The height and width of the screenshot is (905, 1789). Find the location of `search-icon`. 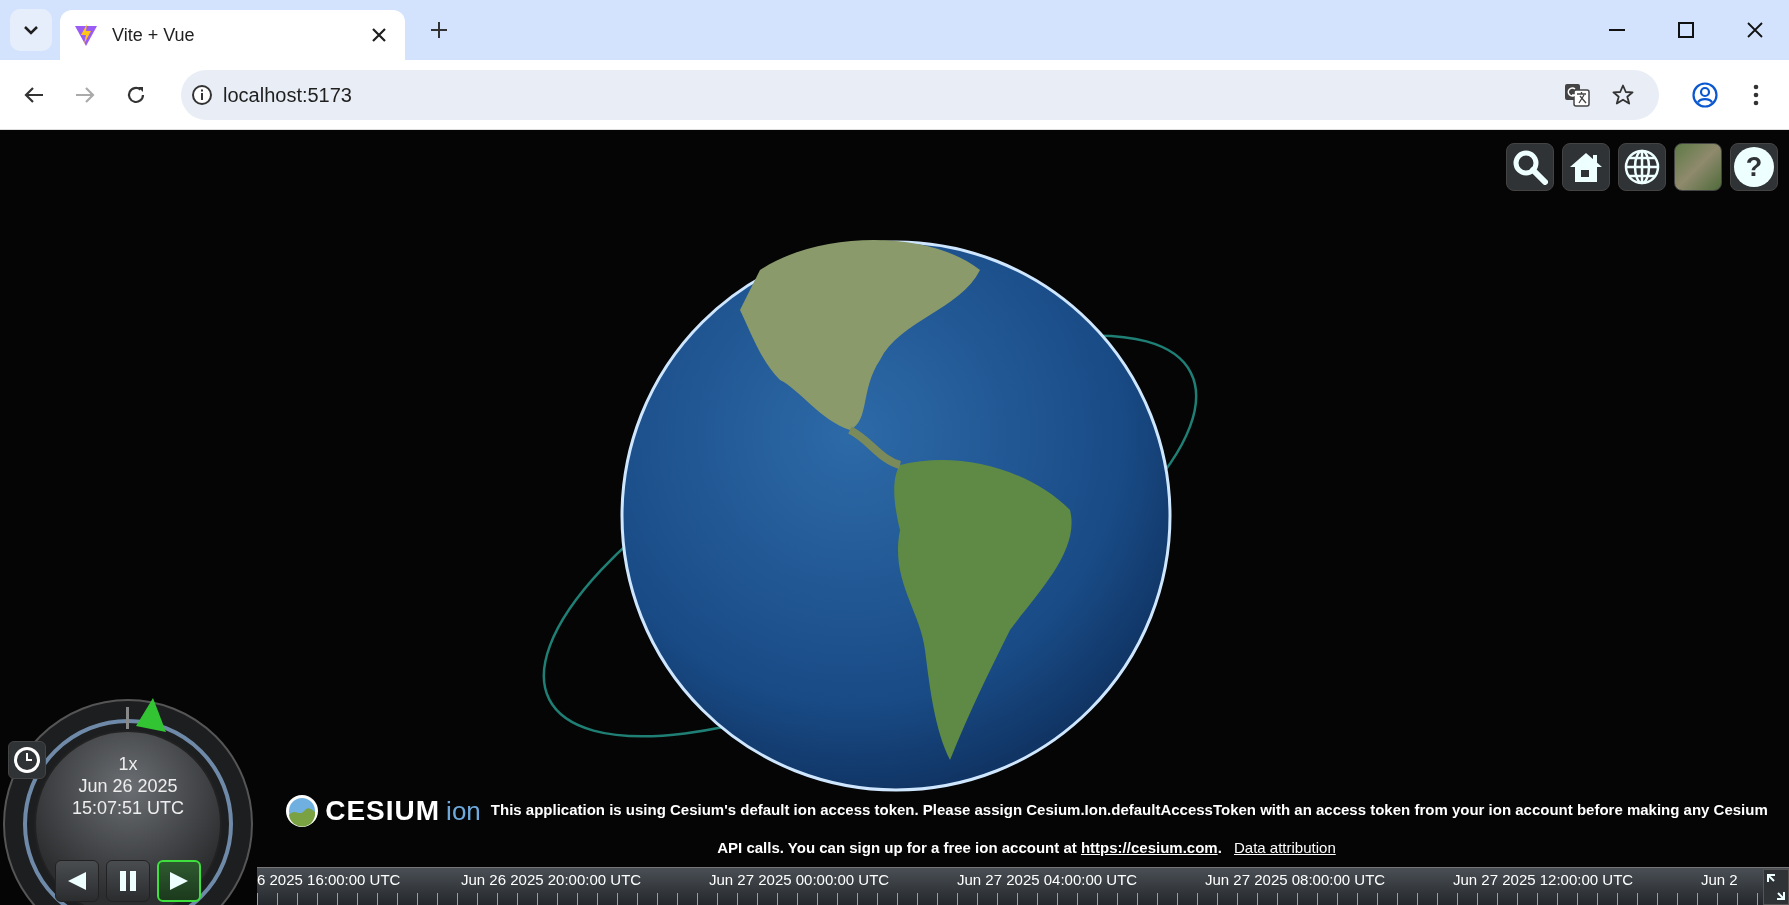

search-icon is located at coordinates (1530, 167).